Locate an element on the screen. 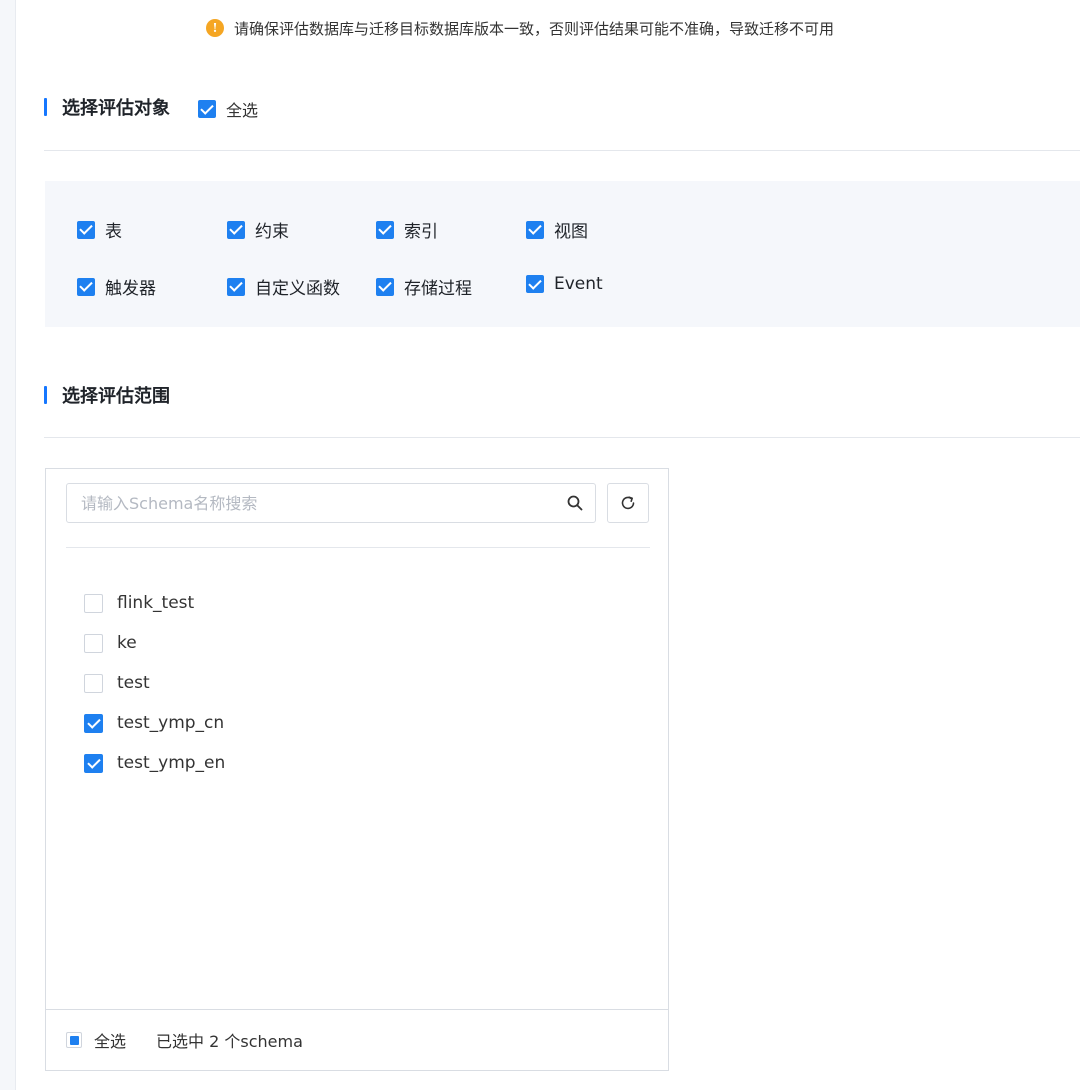 The height and width of the screenshot is (1090, 1080). schema-search-box is located at coordinates (331, 503).